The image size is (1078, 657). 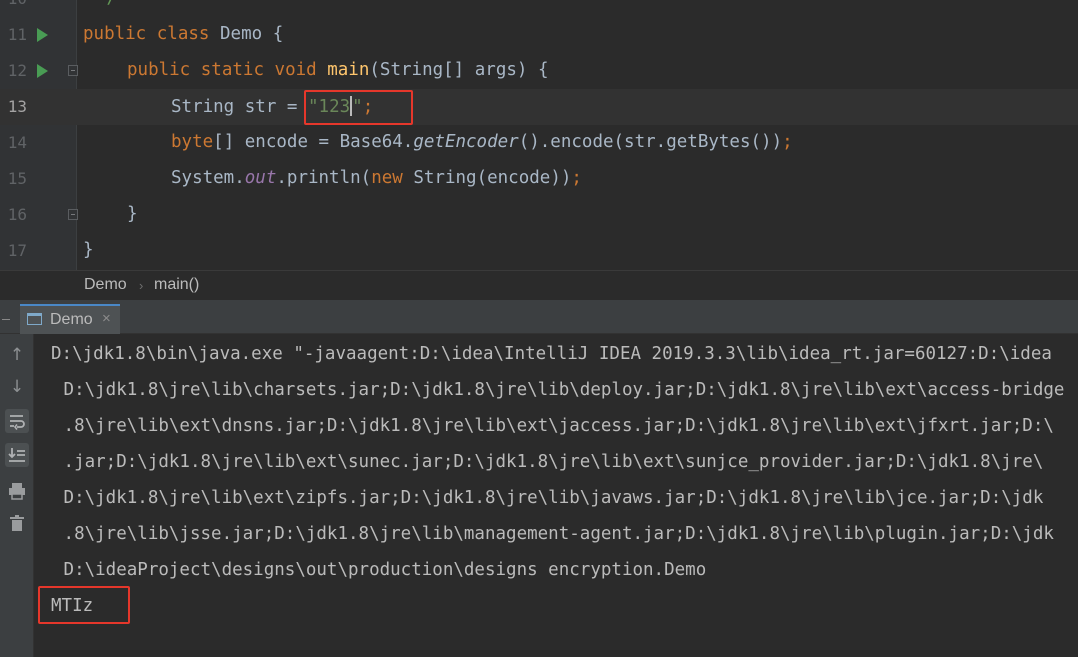 What do you see at coordinates (17, 355) in the screenshot?
I see `up-arrow-icon: ↑` at bounding box center [17, 355].